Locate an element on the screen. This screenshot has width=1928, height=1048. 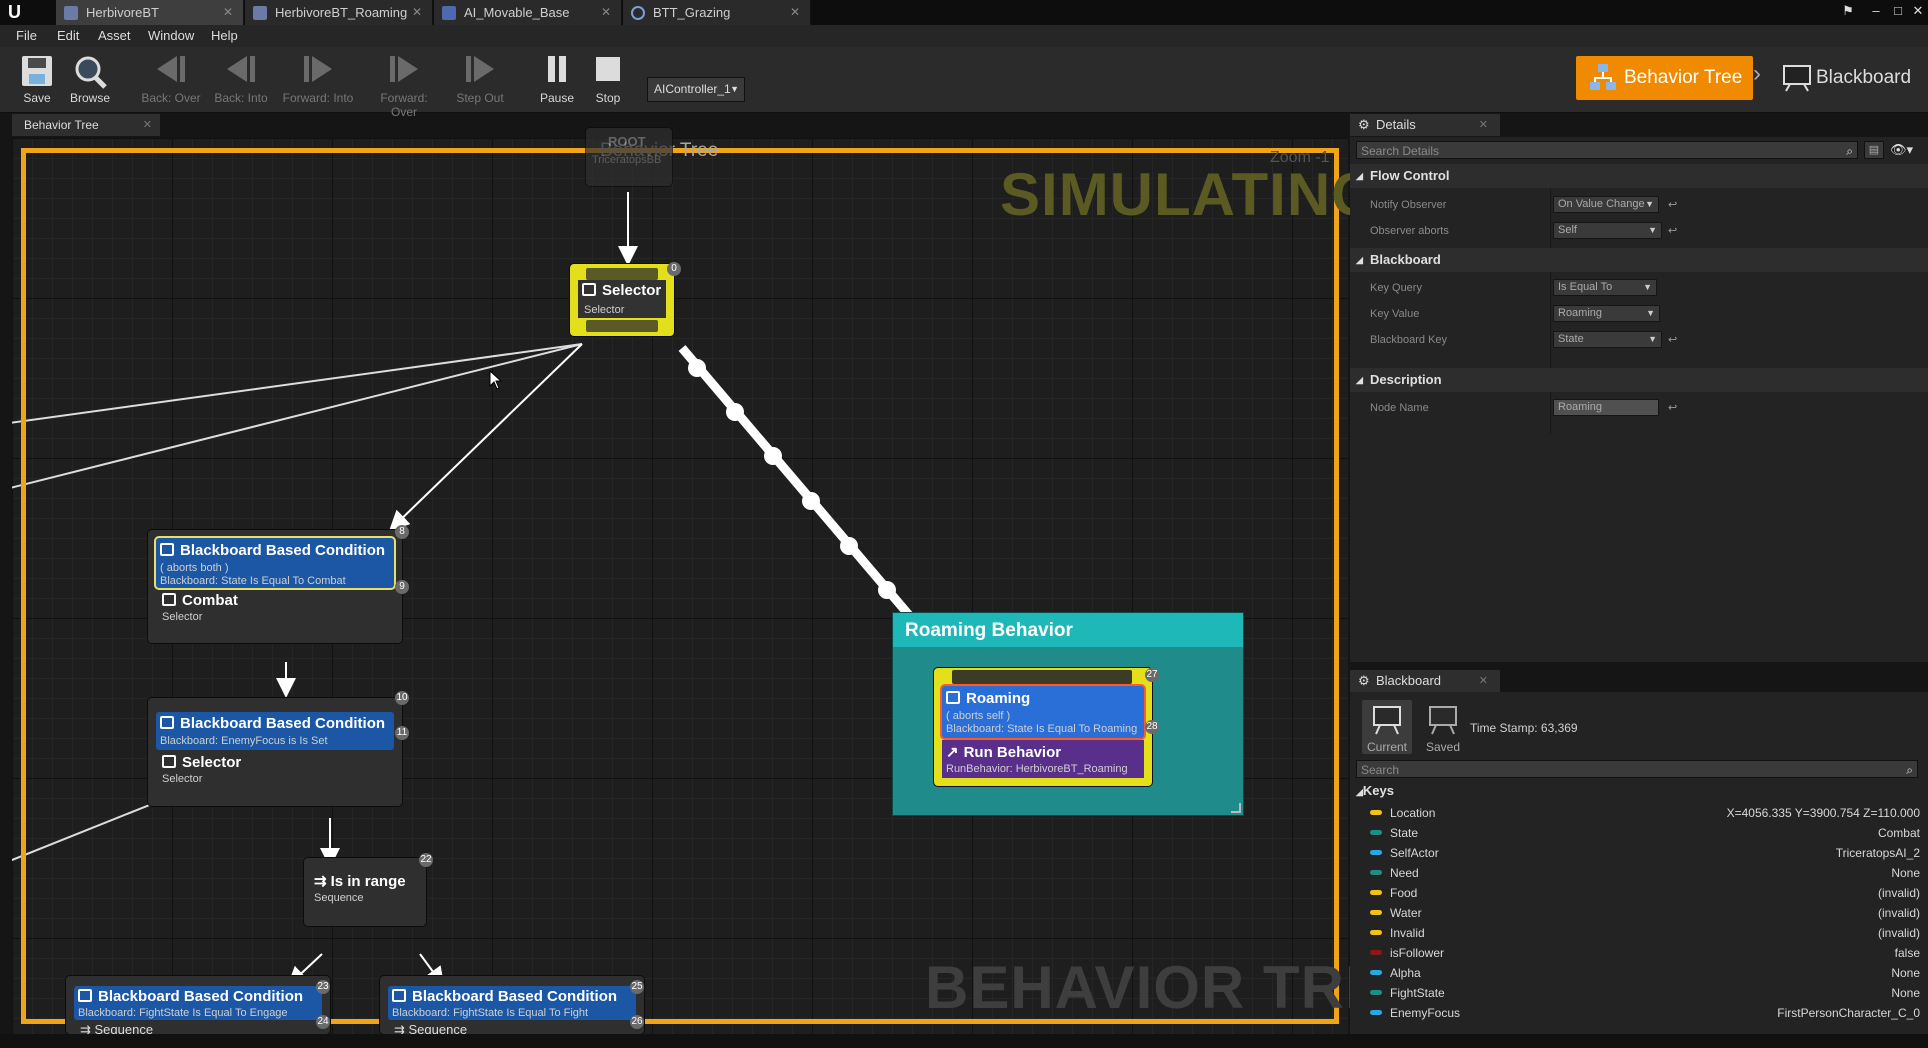
tab-btt-grazing: BTT_Grazing ✕ is located at coordinates (717, 12).